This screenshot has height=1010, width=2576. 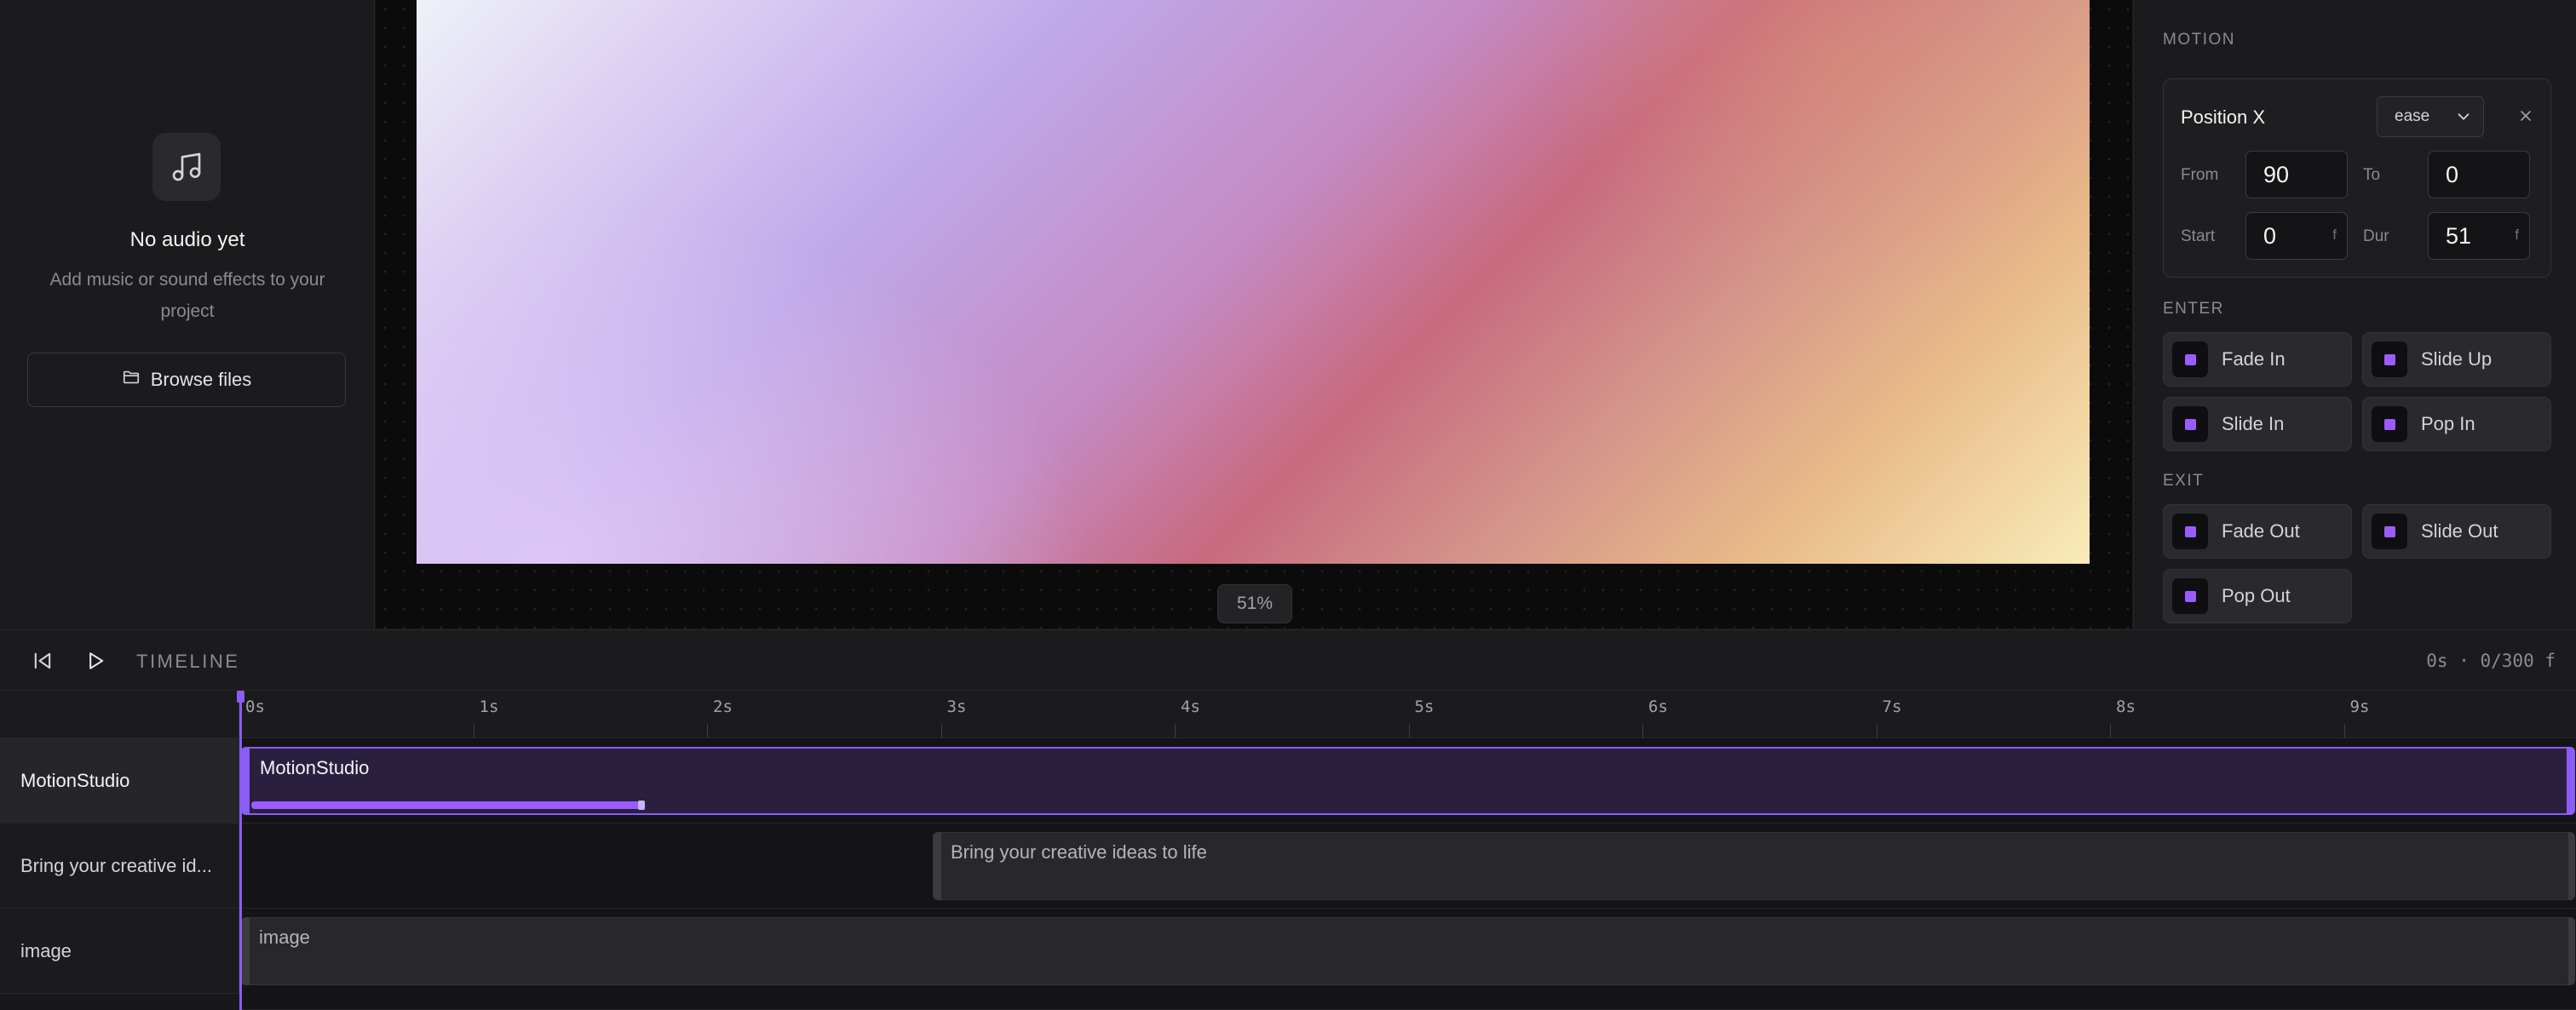 What do you see at coordinates (2261, 531) in the screenshot?
I see `preset-label: Fade Out` at bounding box center [2261, 531].